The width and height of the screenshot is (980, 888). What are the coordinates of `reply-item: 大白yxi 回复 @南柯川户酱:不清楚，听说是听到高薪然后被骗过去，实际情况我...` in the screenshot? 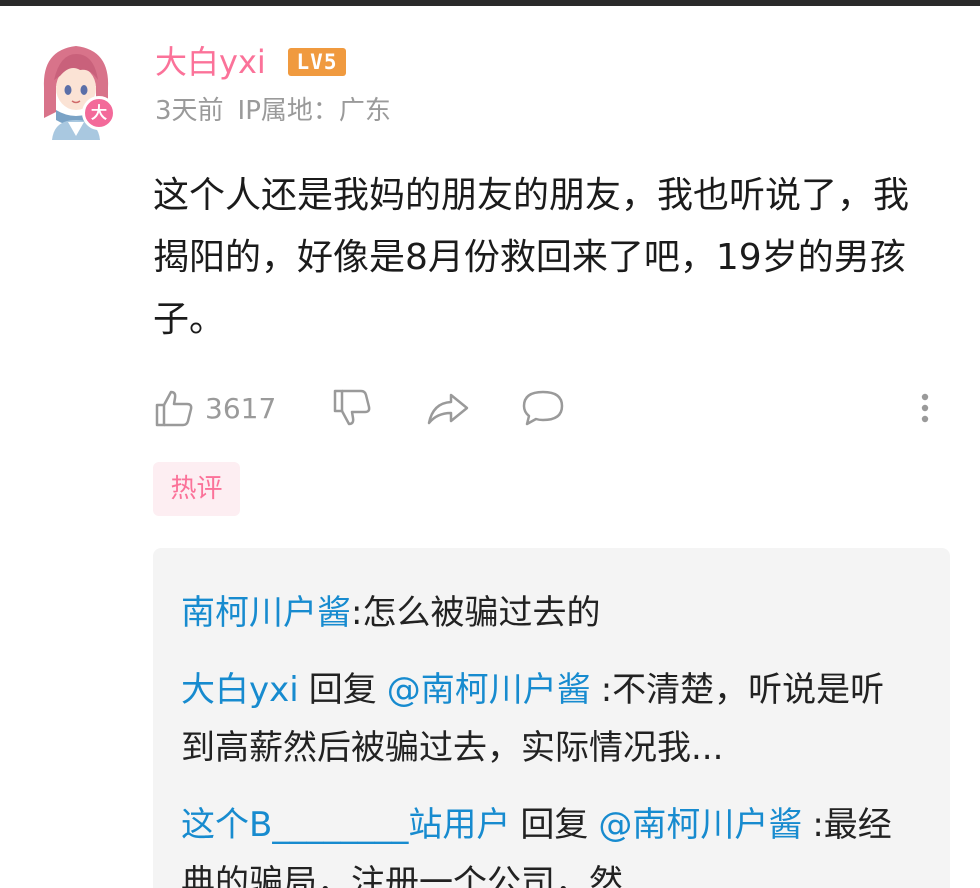 It's located at (541, 719).